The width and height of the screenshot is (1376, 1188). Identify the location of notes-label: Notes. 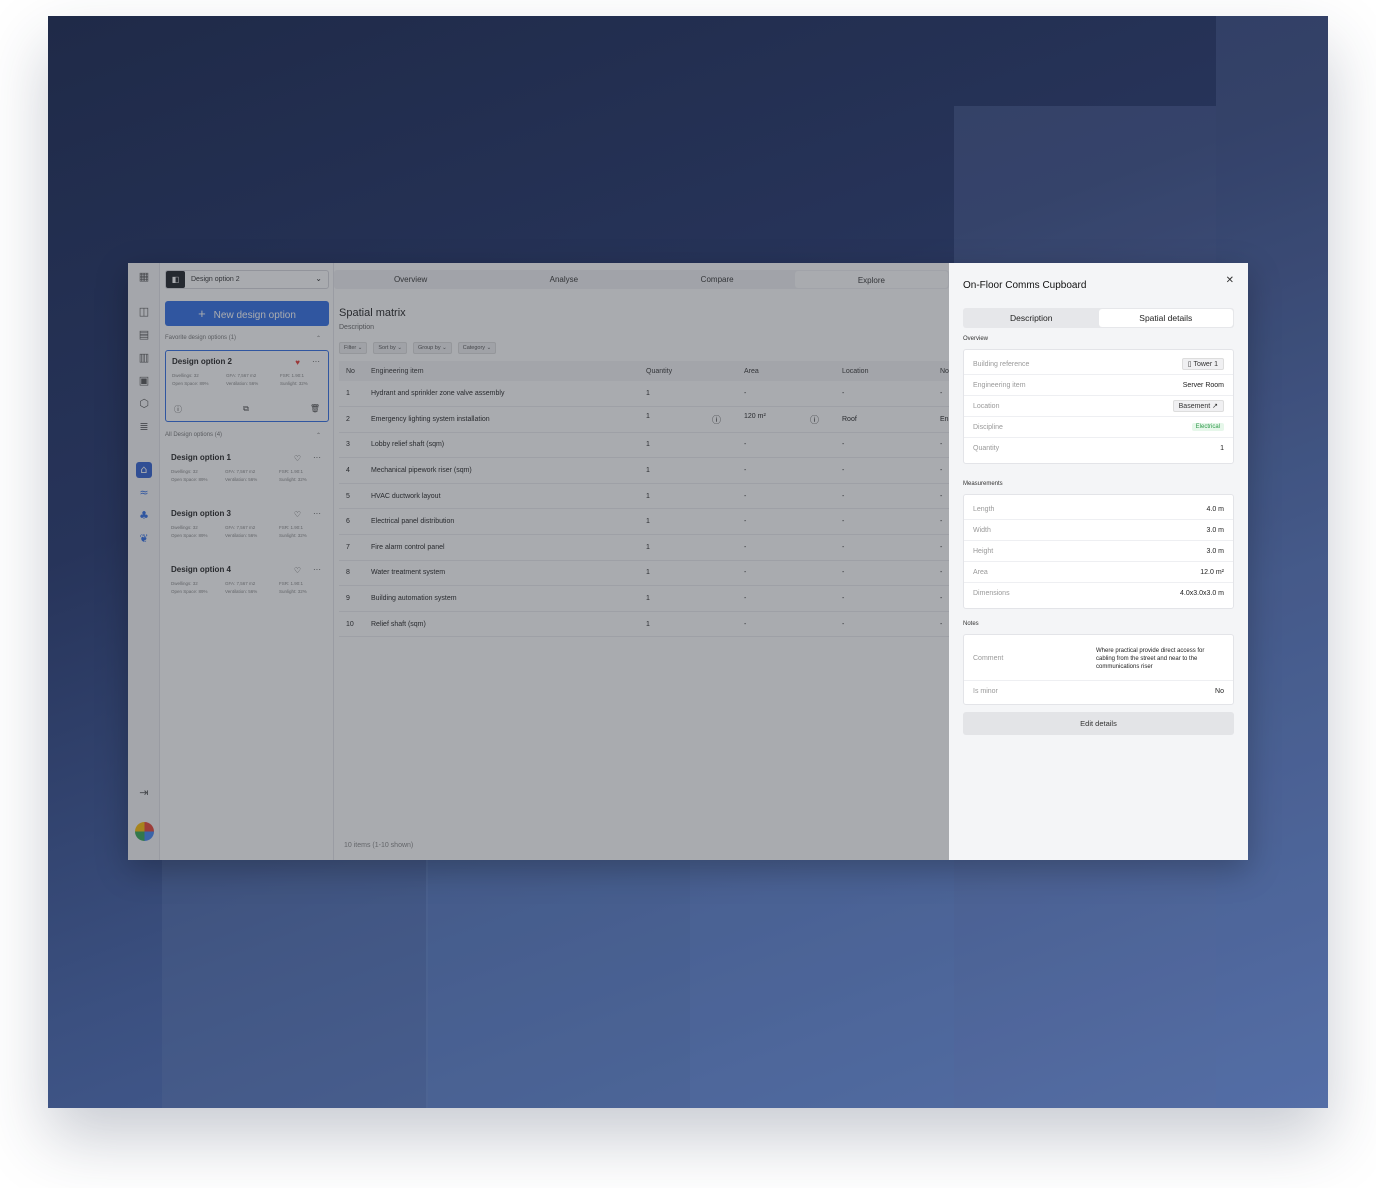
(971, 624).